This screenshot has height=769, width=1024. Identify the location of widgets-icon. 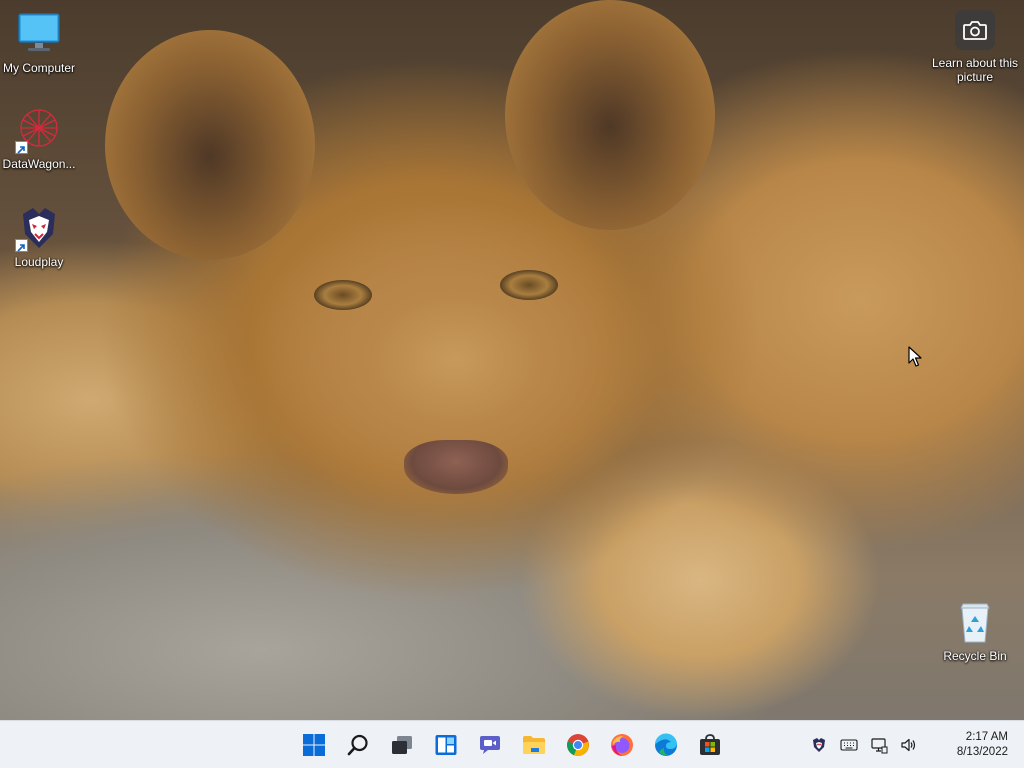
(446, 745).